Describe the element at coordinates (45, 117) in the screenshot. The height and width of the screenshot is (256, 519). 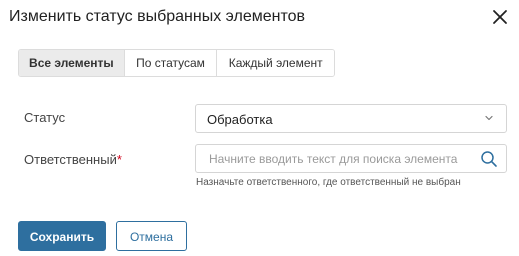
I see `status-label: Статус` at that location.